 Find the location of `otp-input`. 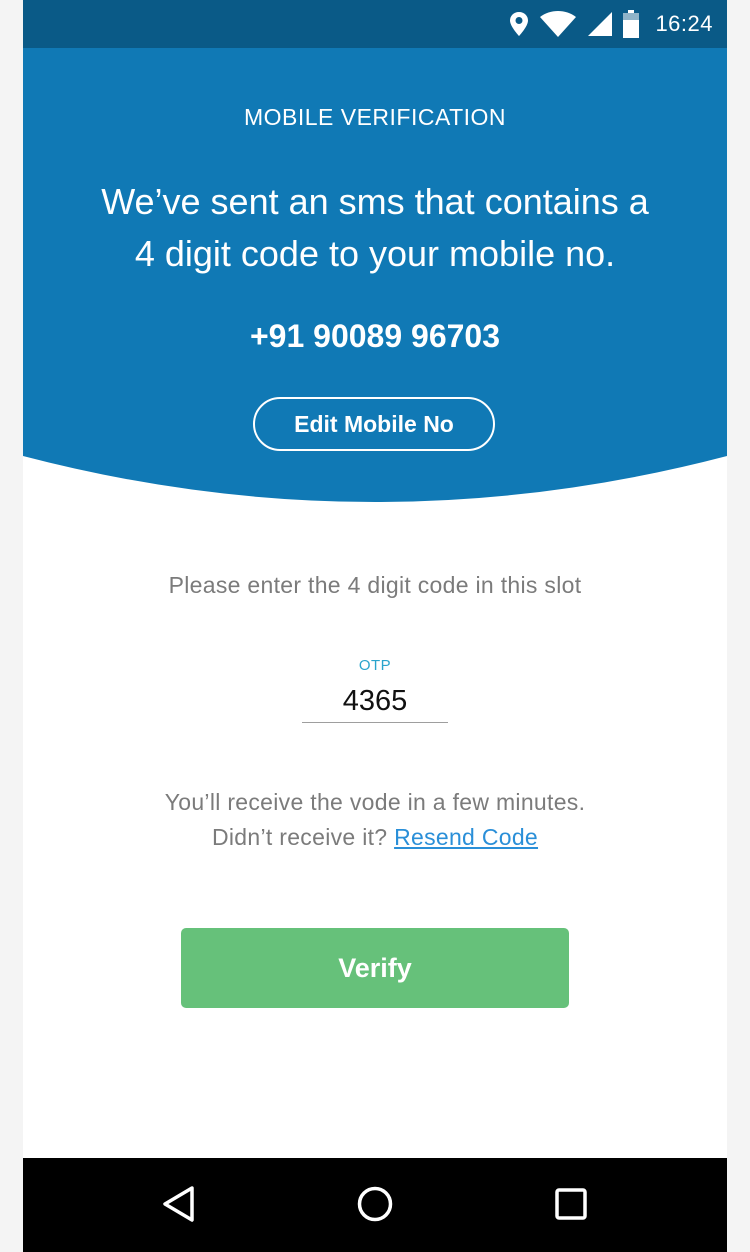

otp-input is located at coordinates (375, 701).